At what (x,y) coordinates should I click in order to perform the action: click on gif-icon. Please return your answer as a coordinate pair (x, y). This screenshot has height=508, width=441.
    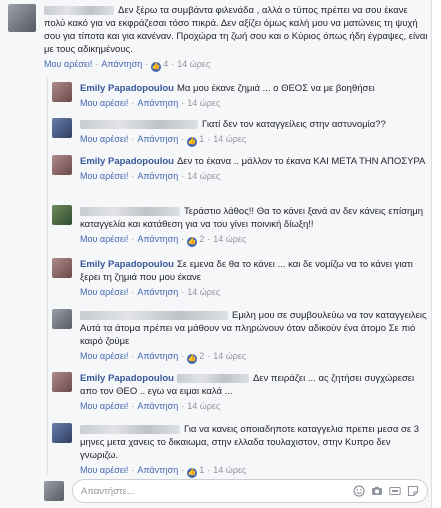
    Looking at the image, I should click on (395, 491).